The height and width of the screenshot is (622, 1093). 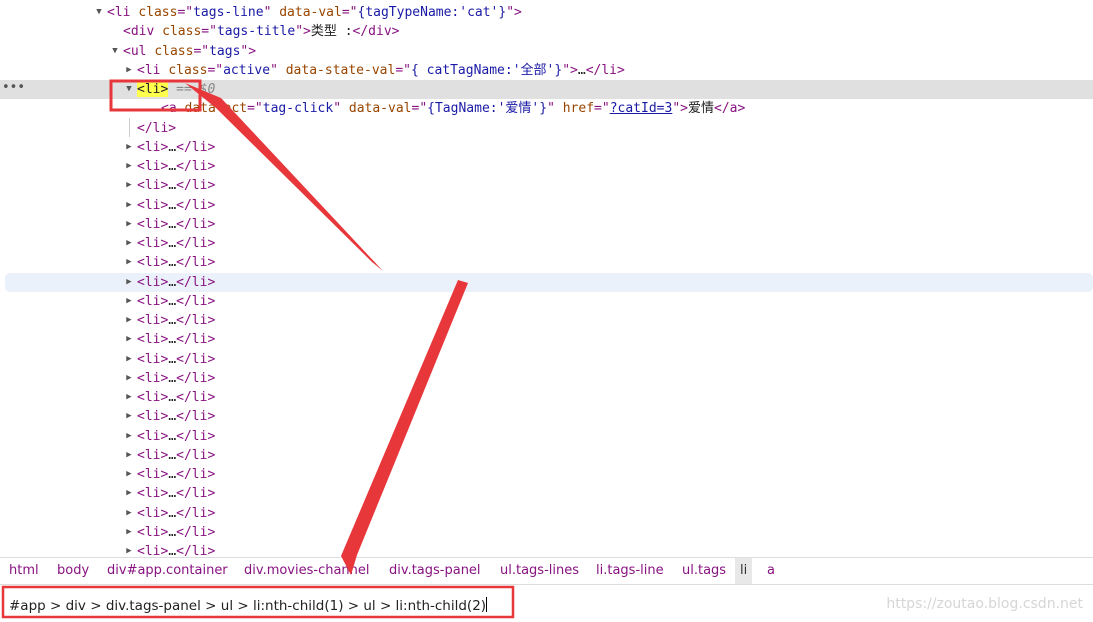 What do you see at coordinates (546, 128) in the screenshot?
I see `tree-row: </li>` at bounding box center [546, 128].